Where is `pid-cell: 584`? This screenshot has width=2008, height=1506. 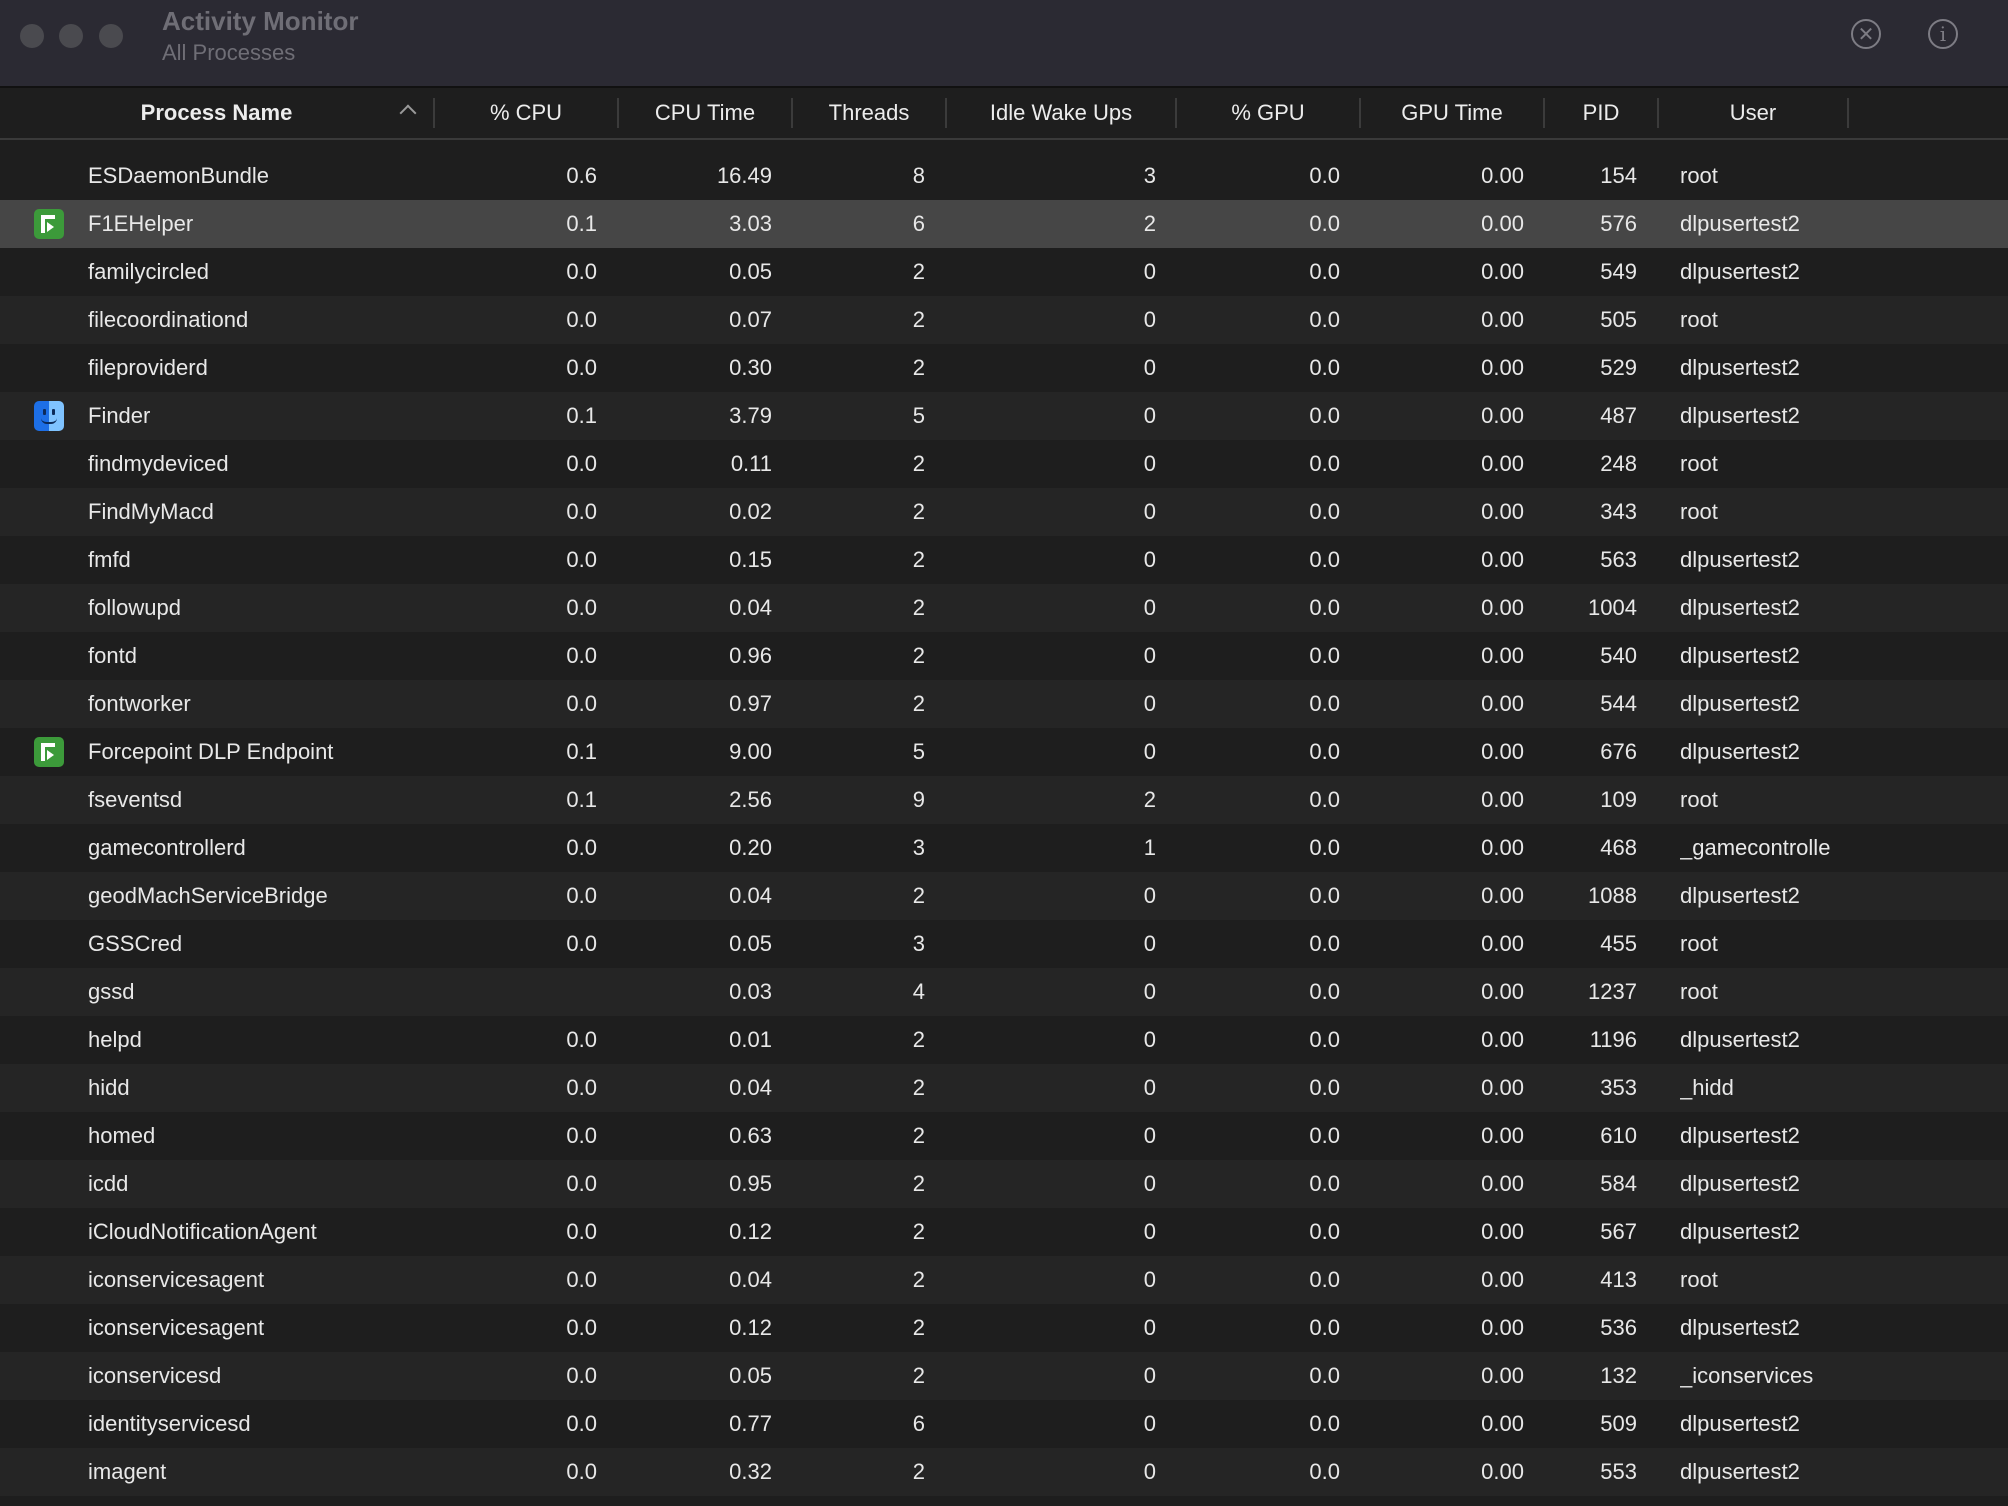
pid-cell: 584 is located at coordinates (1618, 1183).